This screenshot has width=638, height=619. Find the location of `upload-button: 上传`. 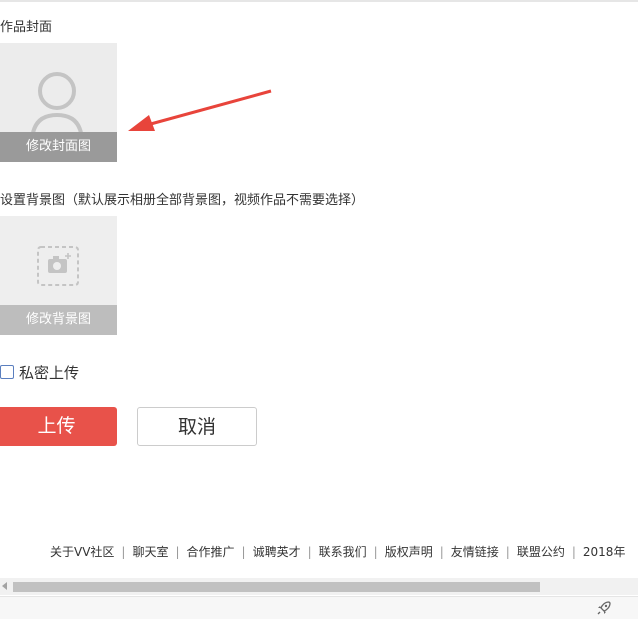

upload-button: 上传 is located at coordinates (58, 426).